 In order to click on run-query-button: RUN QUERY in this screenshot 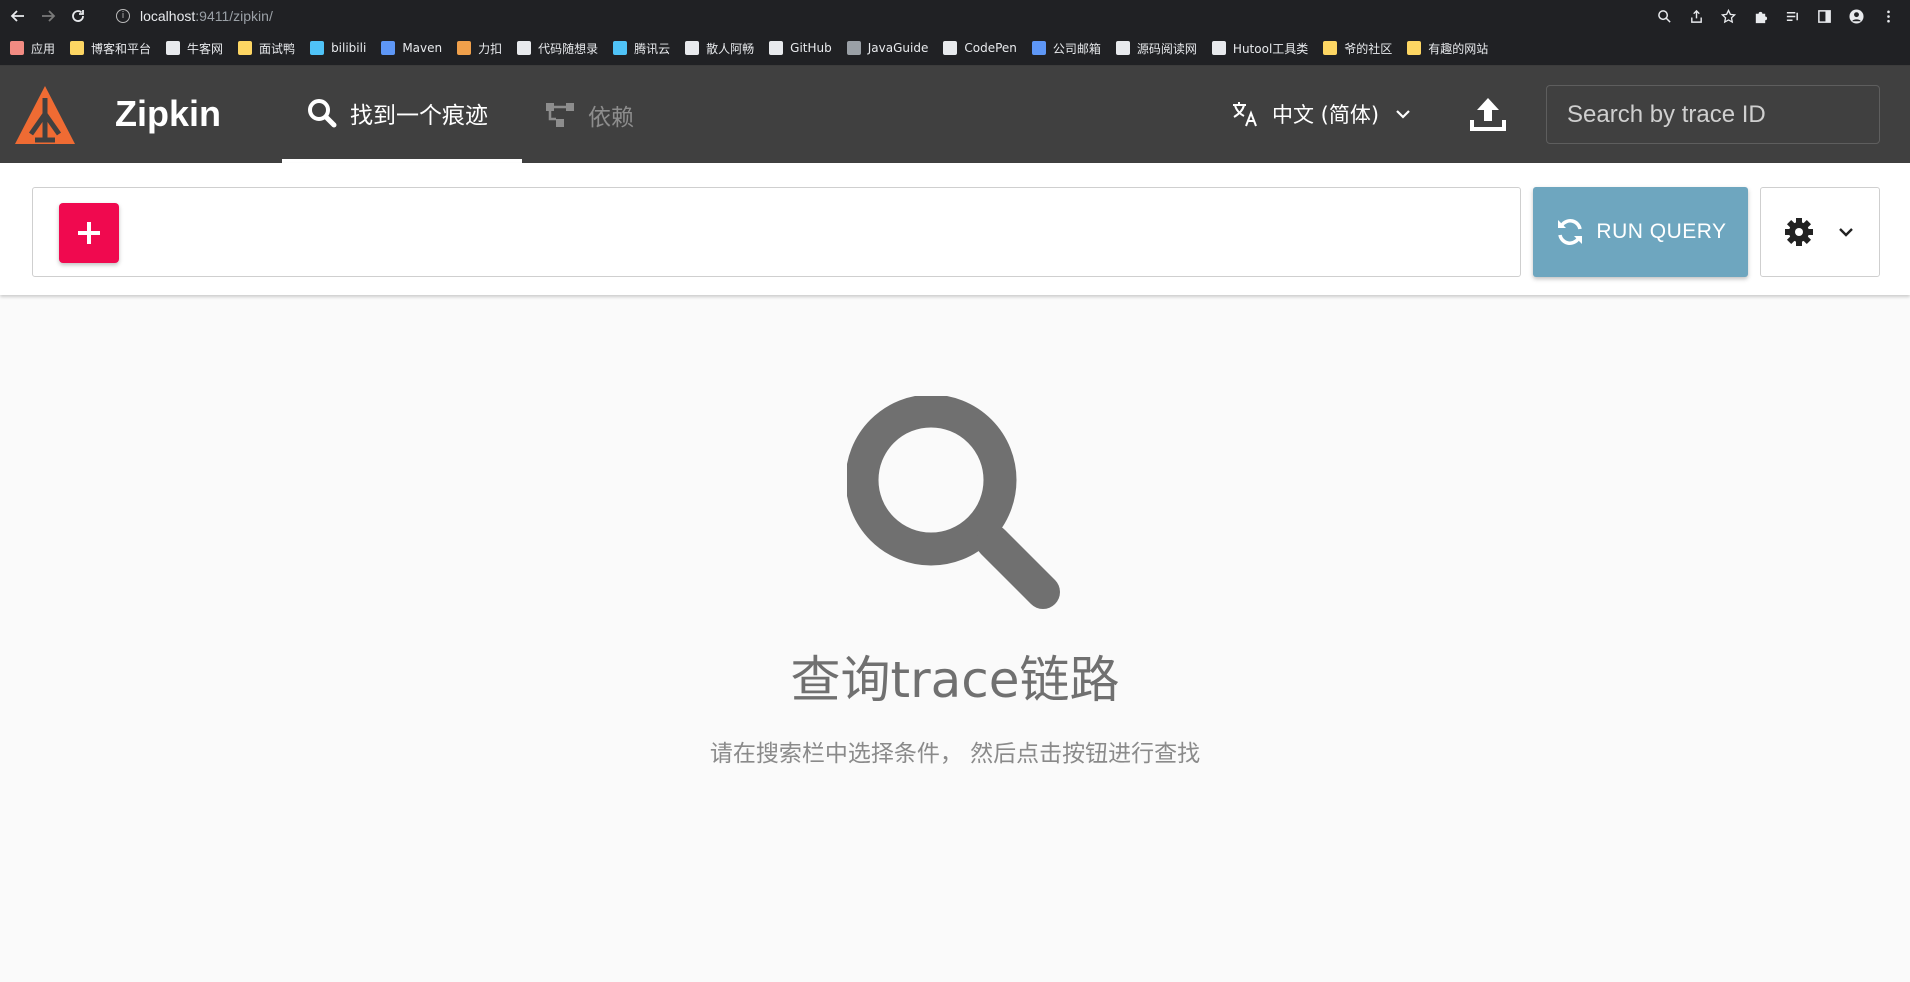, I will do `click(1640, 232)`.